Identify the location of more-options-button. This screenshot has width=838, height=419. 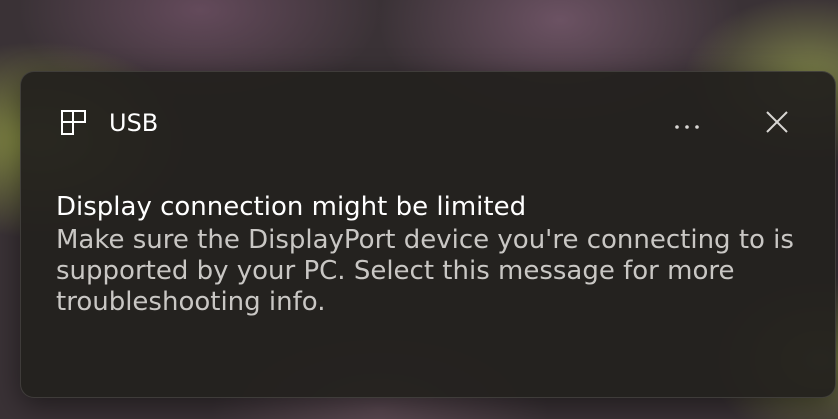
(687, 124).